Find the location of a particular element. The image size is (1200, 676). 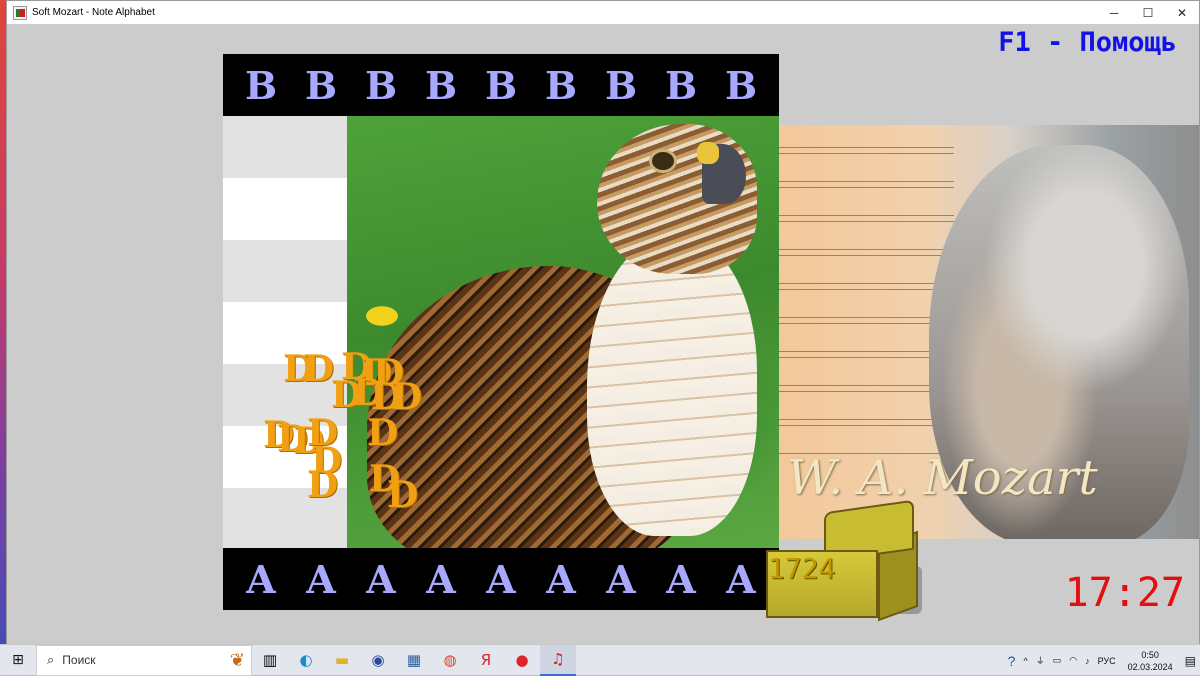

system-time: 0:50 is located at coordinates (1150, 654).